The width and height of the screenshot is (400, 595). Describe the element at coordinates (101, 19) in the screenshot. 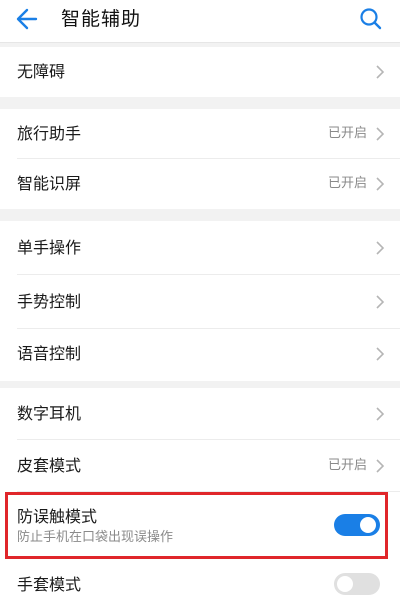

I see `page-title: 智能辅助` at that location.